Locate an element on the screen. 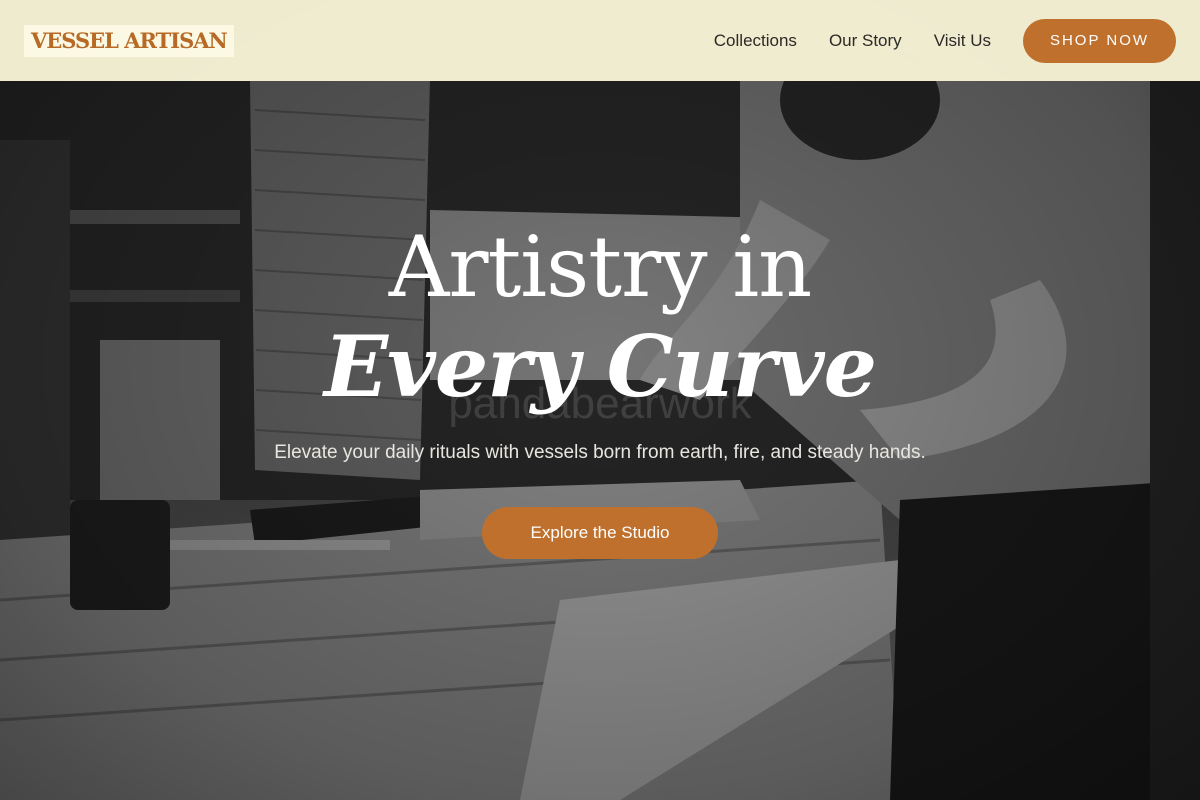 The height and width of the screenshot is (800, 1200). watermark-text: pandabearwork is located at coordinates (600, 403).